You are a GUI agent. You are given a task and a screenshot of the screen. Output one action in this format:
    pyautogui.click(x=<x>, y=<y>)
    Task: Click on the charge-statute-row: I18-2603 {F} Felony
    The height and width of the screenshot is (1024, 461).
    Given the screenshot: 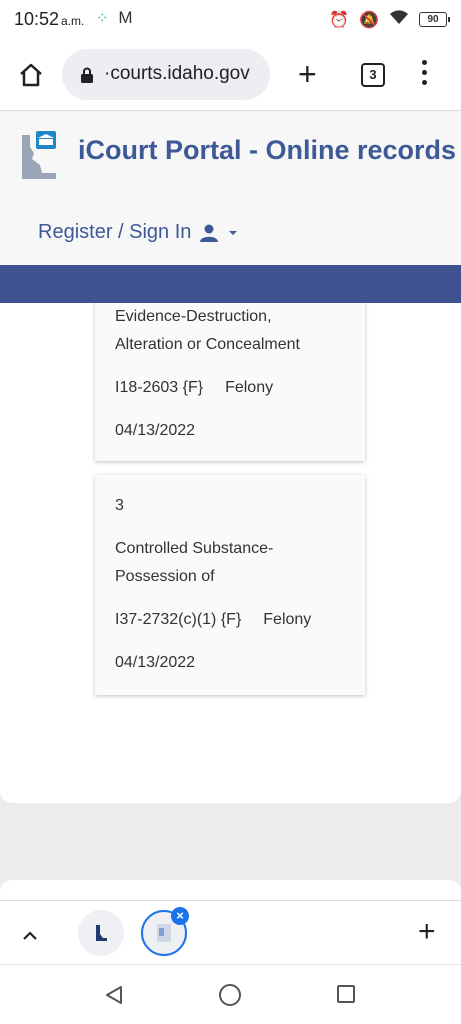 What is the action you would take?
    pyautogui.click(x=230, y=388)
    